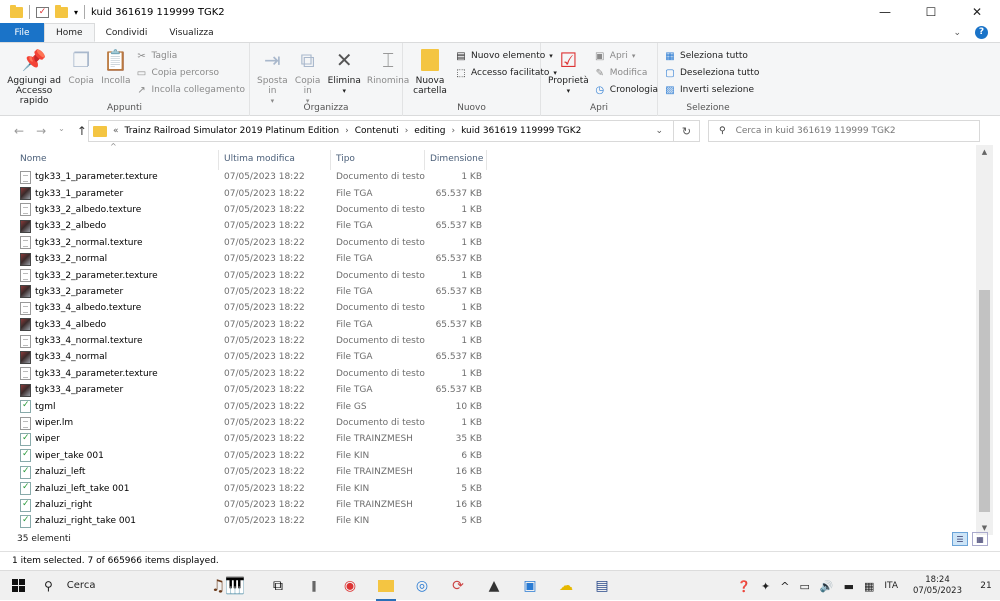 This screenshot has height=601, width=1000. Describe the element at coordinates (120, 325) in the screenshot. I see `file-name-cell: tgk33_4_albedo` at that location.